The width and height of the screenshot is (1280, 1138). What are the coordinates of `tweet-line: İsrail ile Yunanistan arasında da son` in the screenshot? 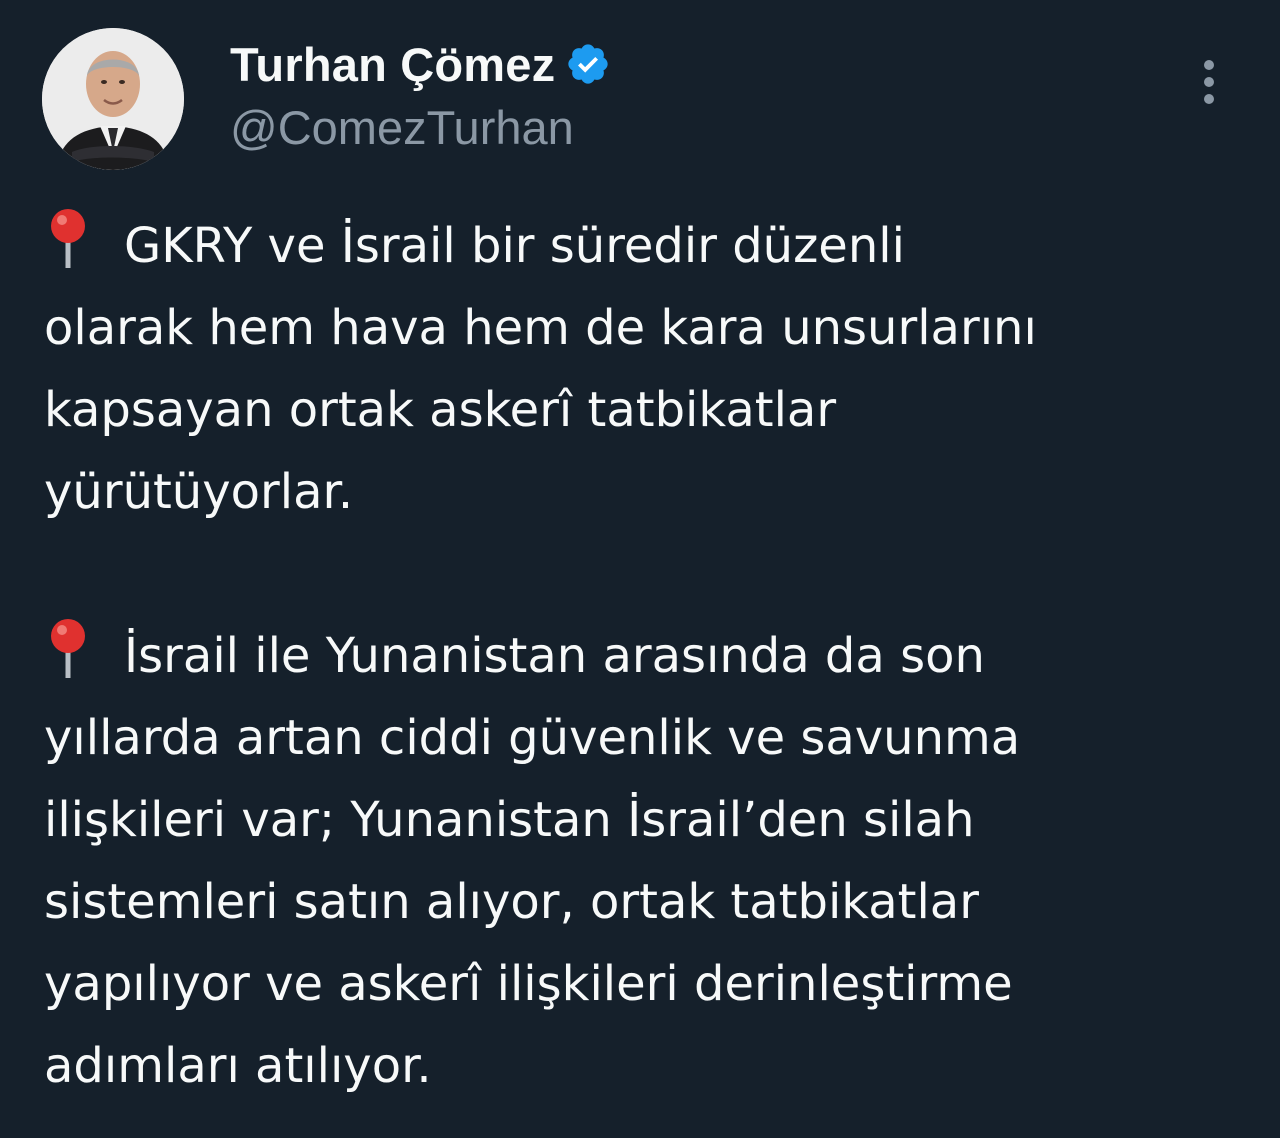 It's located at (644, 656).